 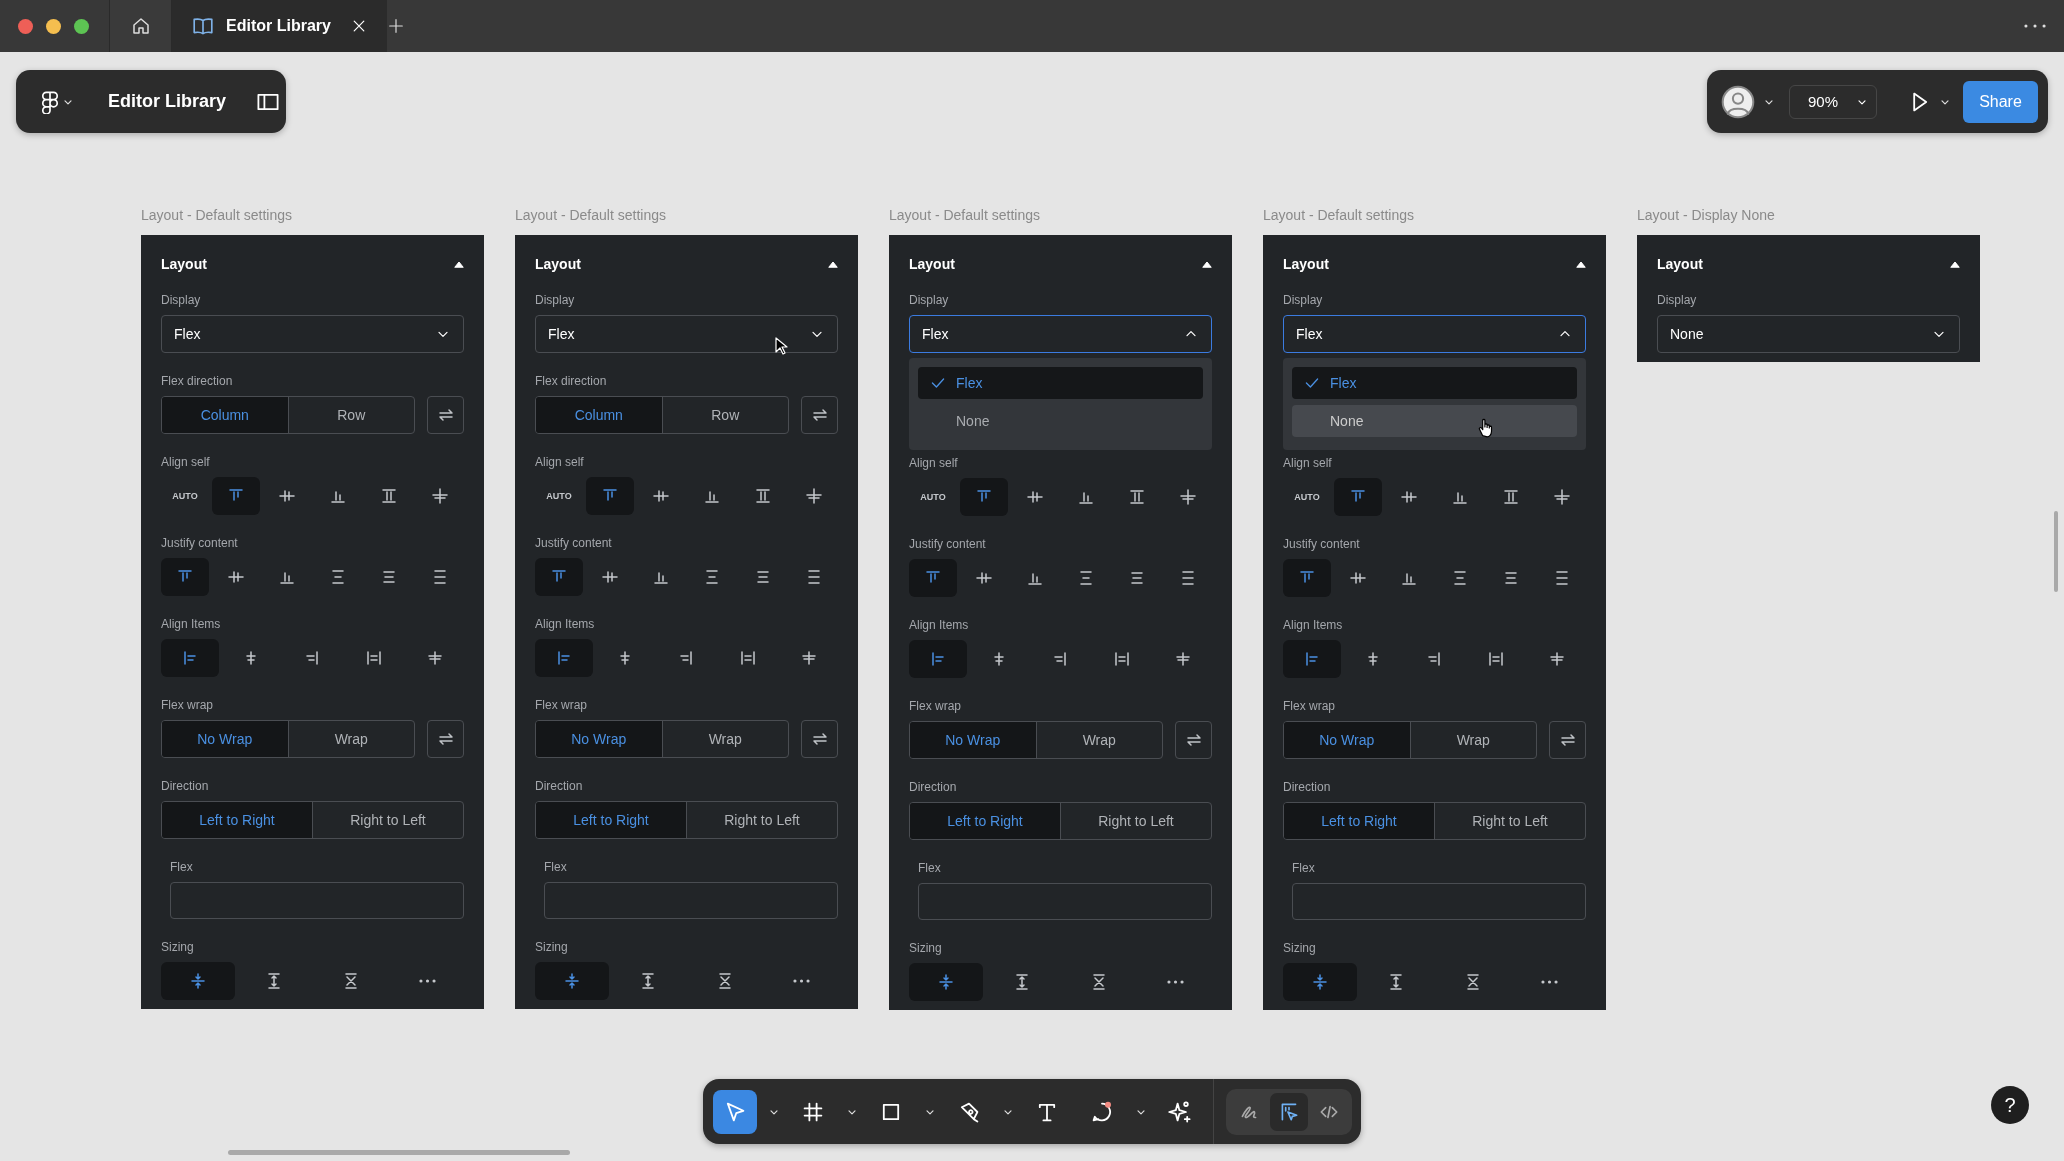 I want to click on section-label: Flex direction, so click(x=571, y=381).